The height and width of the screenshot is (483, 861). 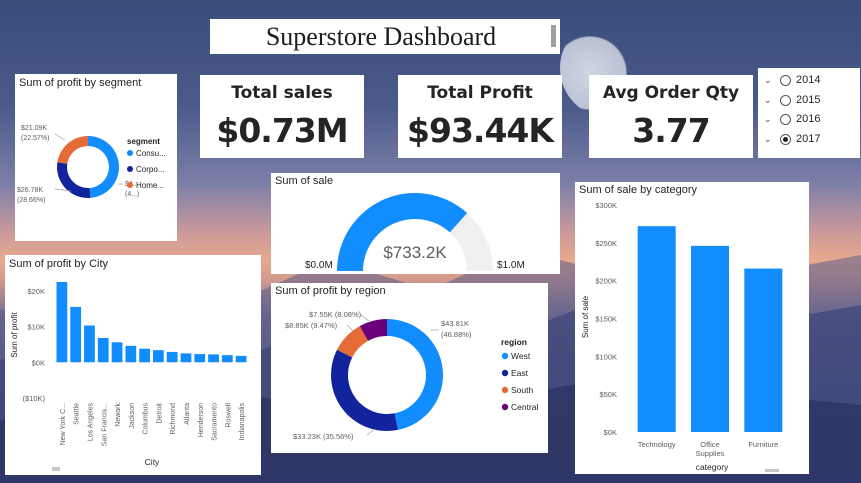 What do you see at coordinates (606, 281) in the screenshot?
I see `y-tick-label: $200K` at bounding box center [606, 281].